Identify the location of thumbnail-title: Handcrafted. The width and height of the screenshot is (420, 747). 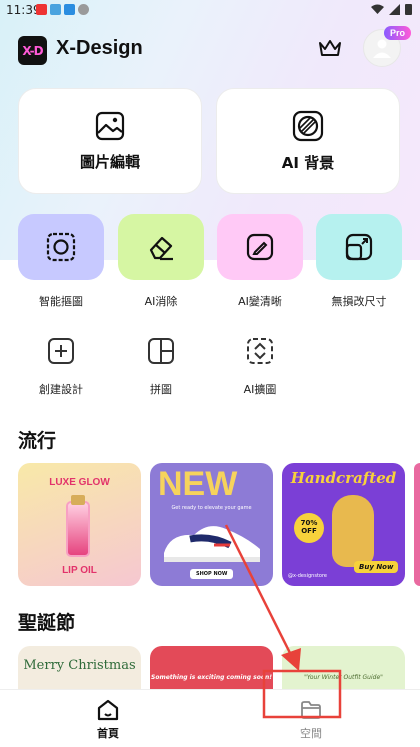
(343, 478).